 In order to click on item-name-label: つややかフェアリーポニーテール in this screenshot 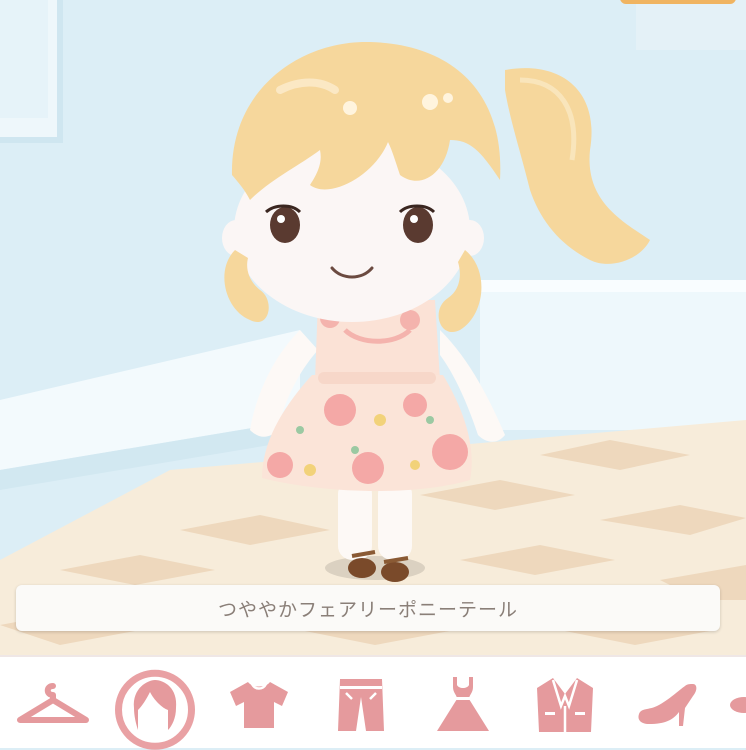, I will do `click(368, 608)`.